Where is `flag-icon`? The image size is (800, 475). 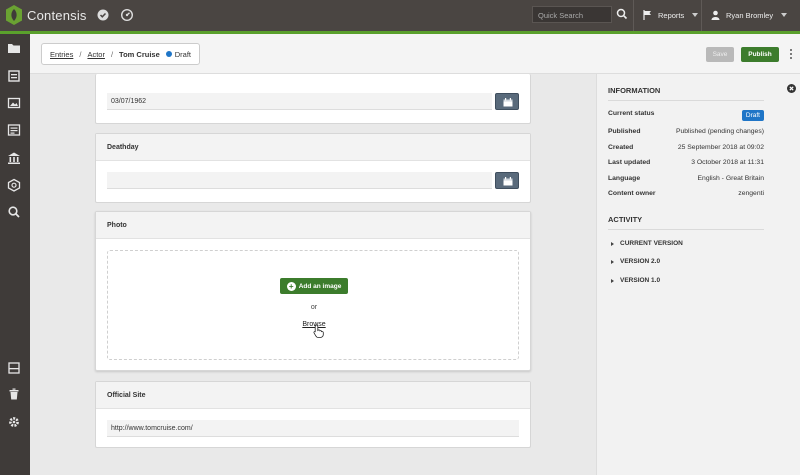
flag-icon is located at coordinates (647, 15).